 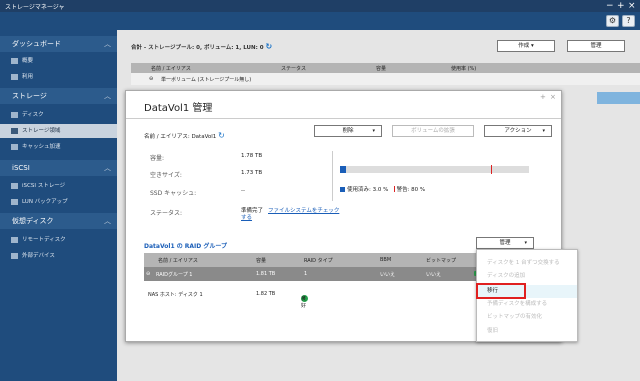 I want to click on sidebar-item-disks: ディスク, so click(x=58, y=115).